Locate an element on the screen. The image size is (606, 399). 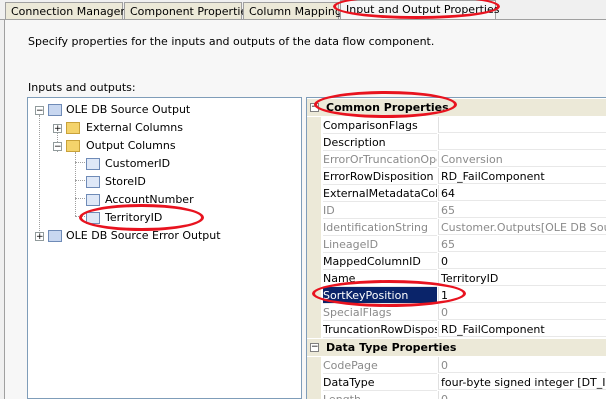
property-value: Customer.Outputs[OLE DB Source is located at coordinates (522, 227).